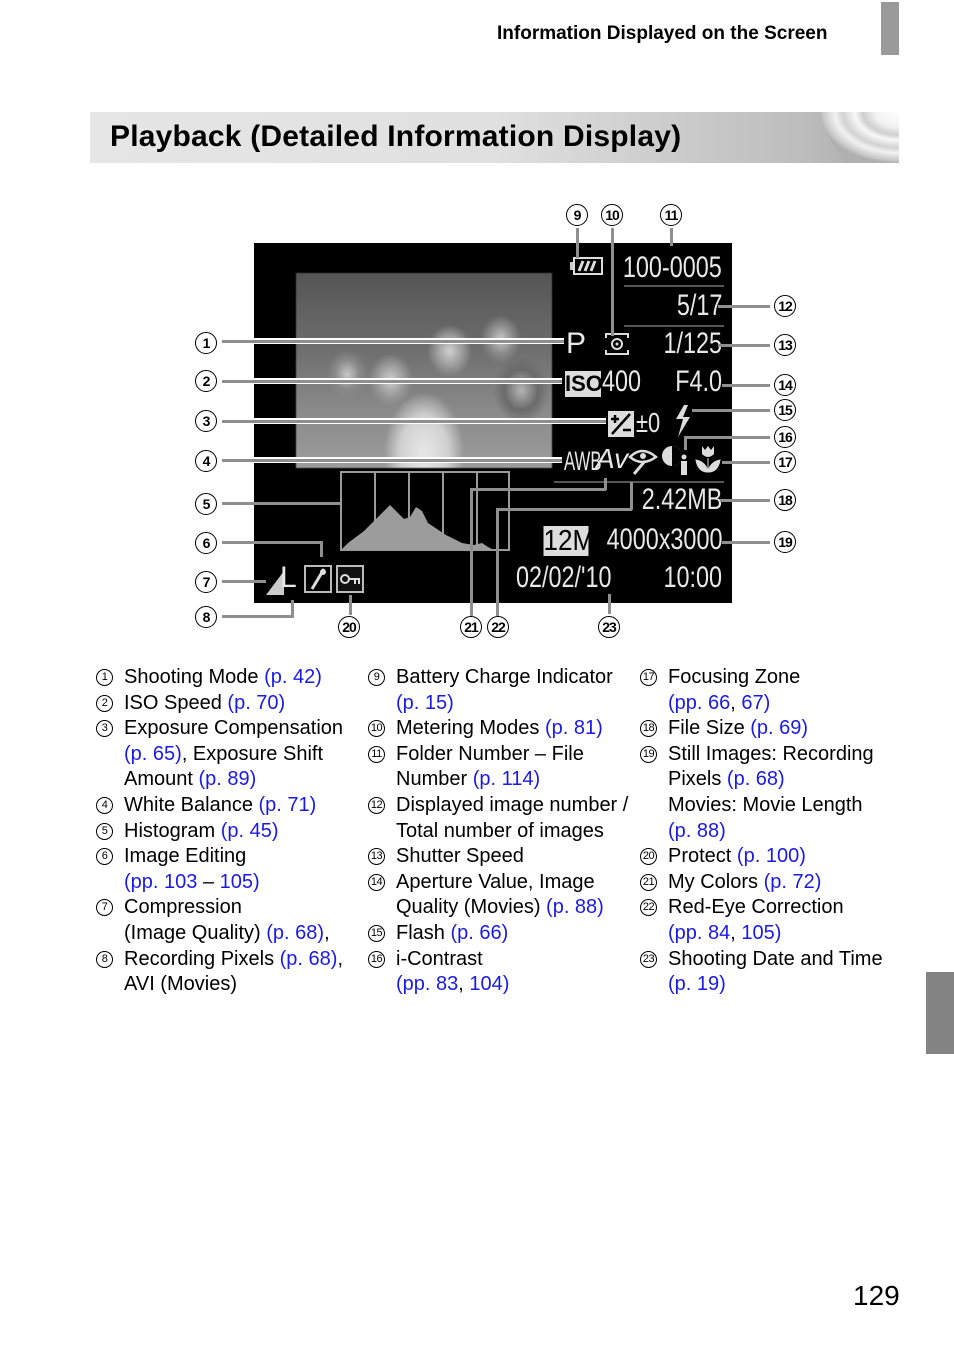 Image resolution: width=954 pixels, height=1345 pixels. Describe the element at coordinates (206, 543) in the screenshot. I see `callout-6: 6` at that location.